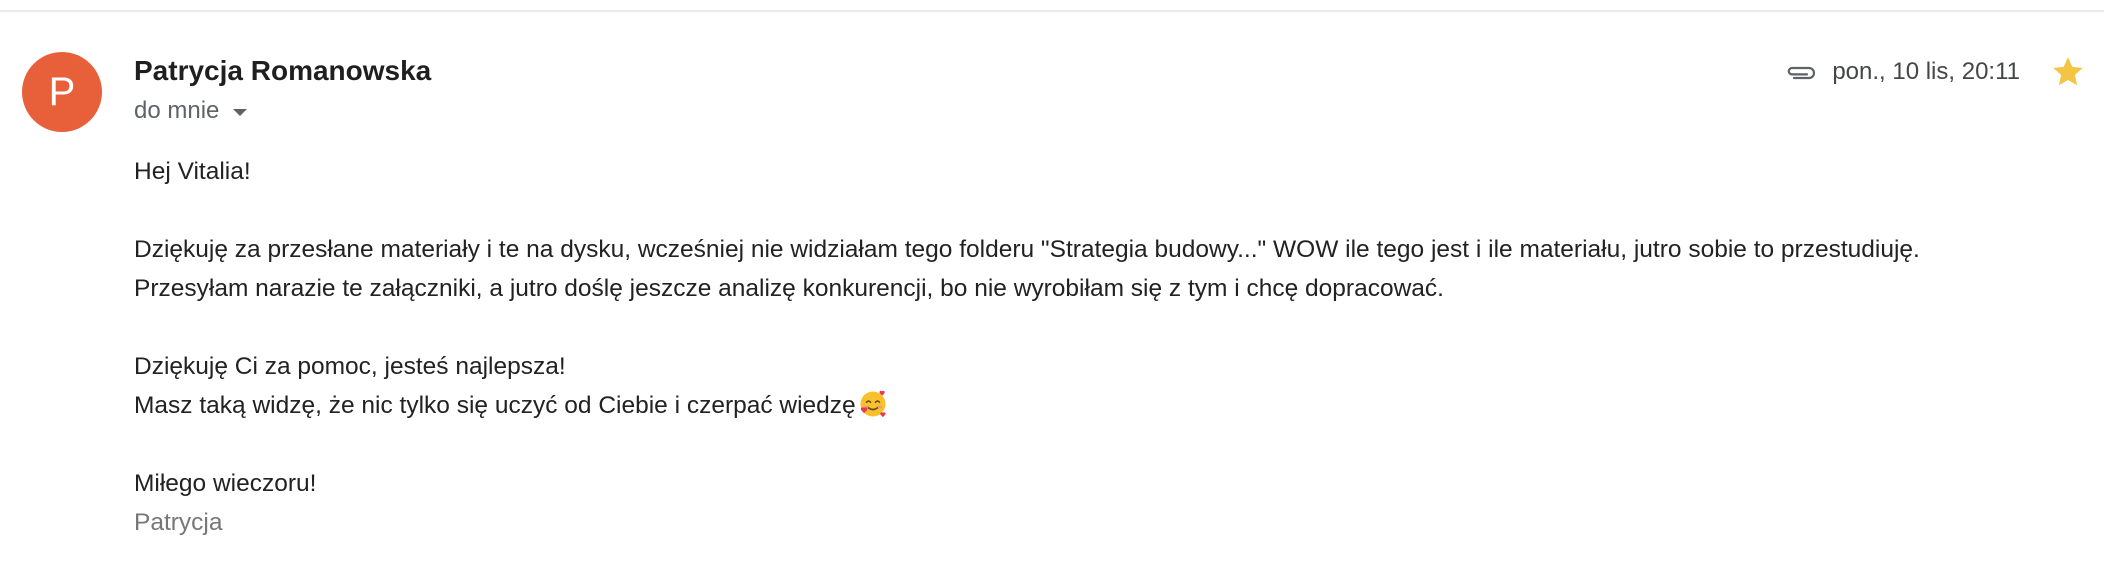 Image resolution: width=2104 pixels, height=568 pixels. I want to click on message-closing: Miłego wieczoru!, so click(225, 483).